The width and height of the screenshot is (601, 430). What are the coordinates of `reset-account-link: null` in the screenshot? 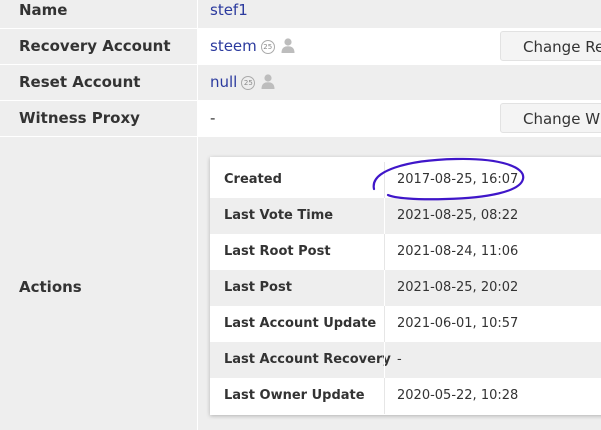 It's located at (223, 82).